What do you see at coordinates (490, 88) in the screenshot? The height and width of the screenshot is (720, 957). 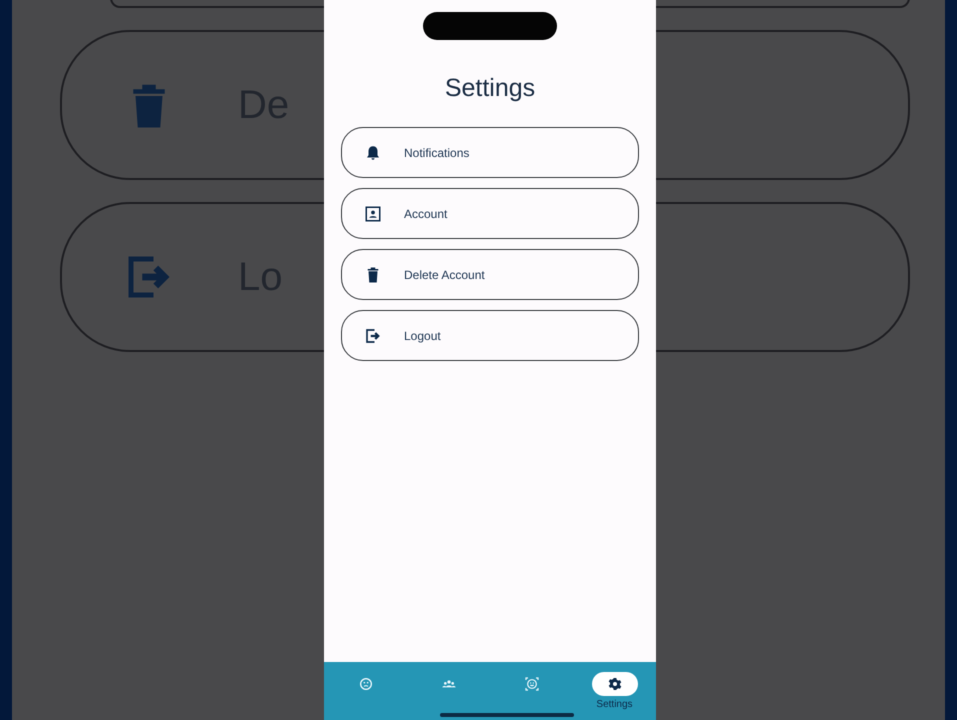 I see `page-title: Settings` at bounding box center [490, 88].